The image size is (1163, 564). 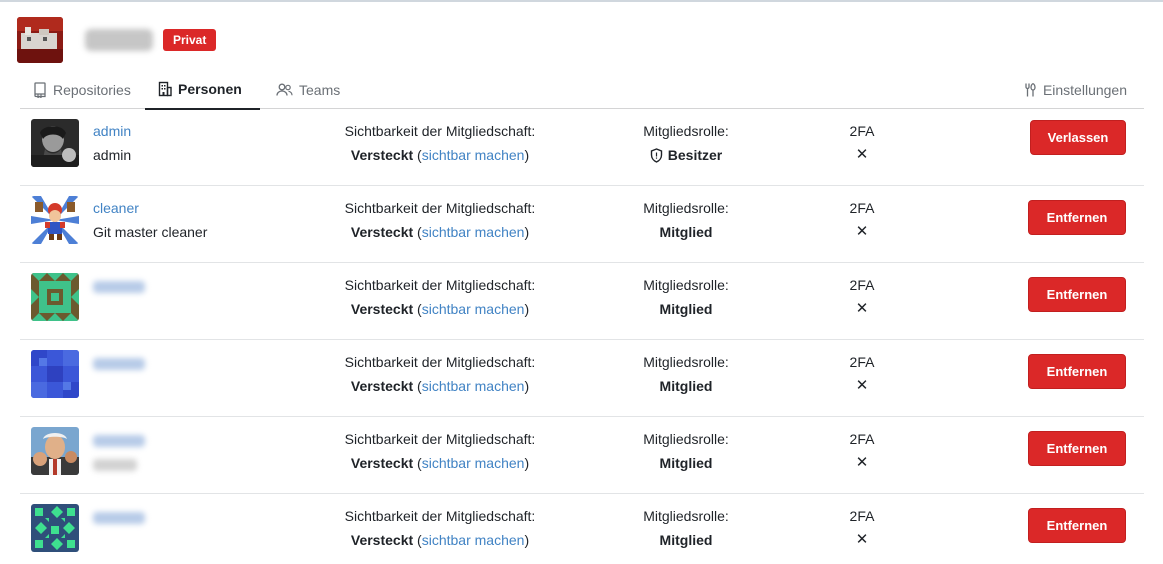 I want to click on leave-button: Verlassen, so click(x=1078, y=137).